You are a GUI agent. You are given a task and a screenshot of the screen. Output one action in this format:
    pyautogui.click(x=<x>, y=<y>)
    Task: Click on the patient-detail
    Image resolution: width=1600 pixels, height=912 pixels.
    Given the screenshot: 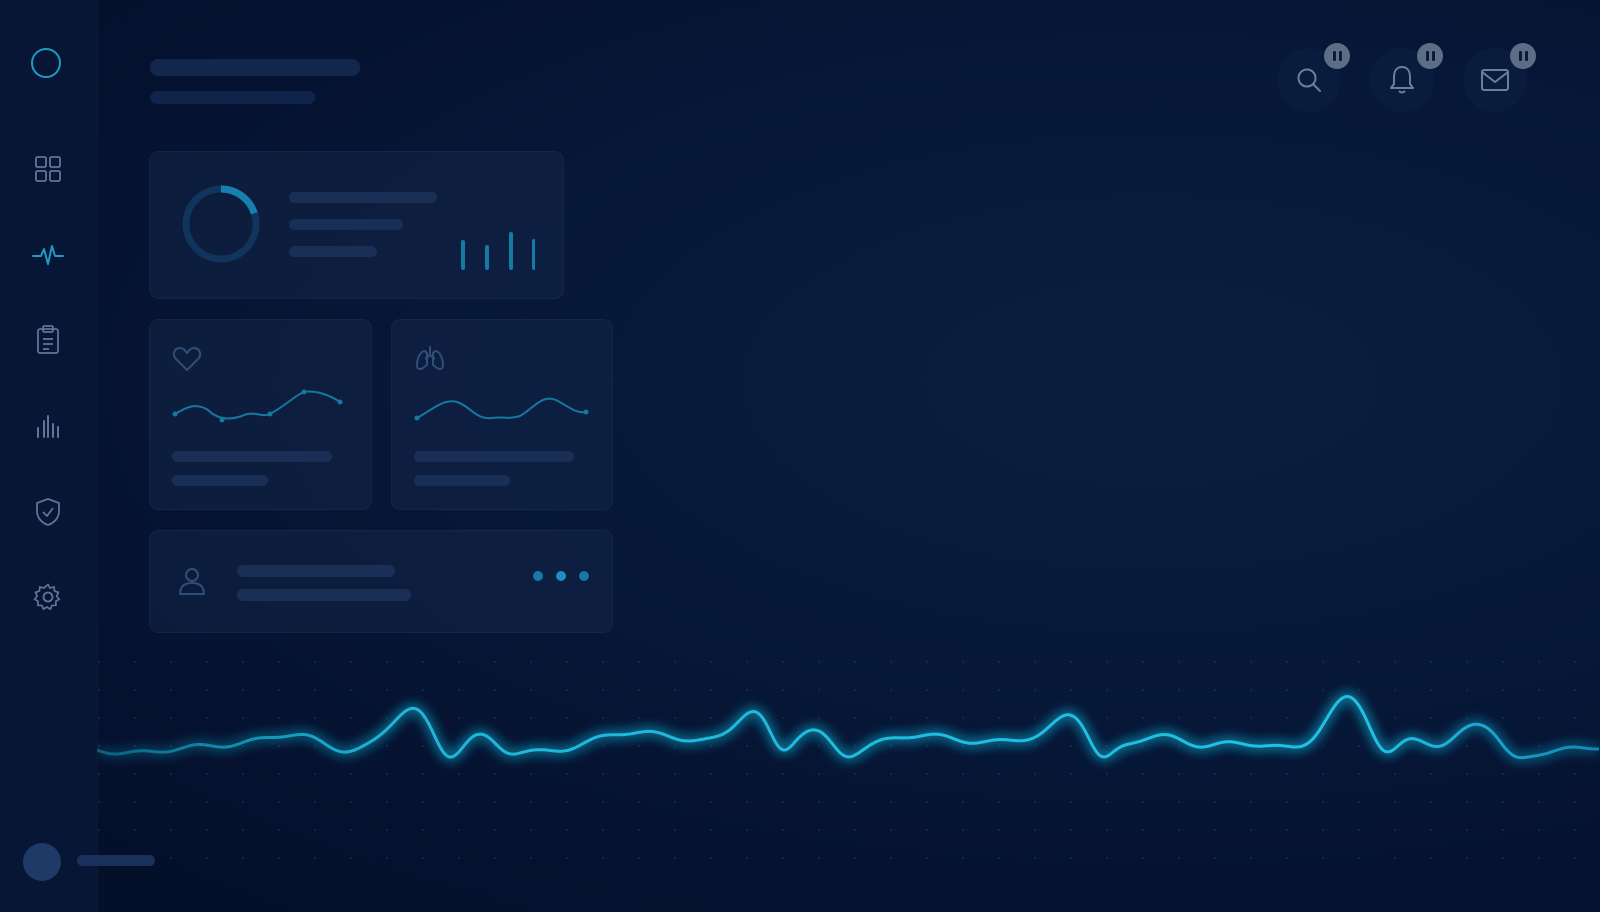 What is the action you would take?
    pyautogui.click(x=324, y=595)
    